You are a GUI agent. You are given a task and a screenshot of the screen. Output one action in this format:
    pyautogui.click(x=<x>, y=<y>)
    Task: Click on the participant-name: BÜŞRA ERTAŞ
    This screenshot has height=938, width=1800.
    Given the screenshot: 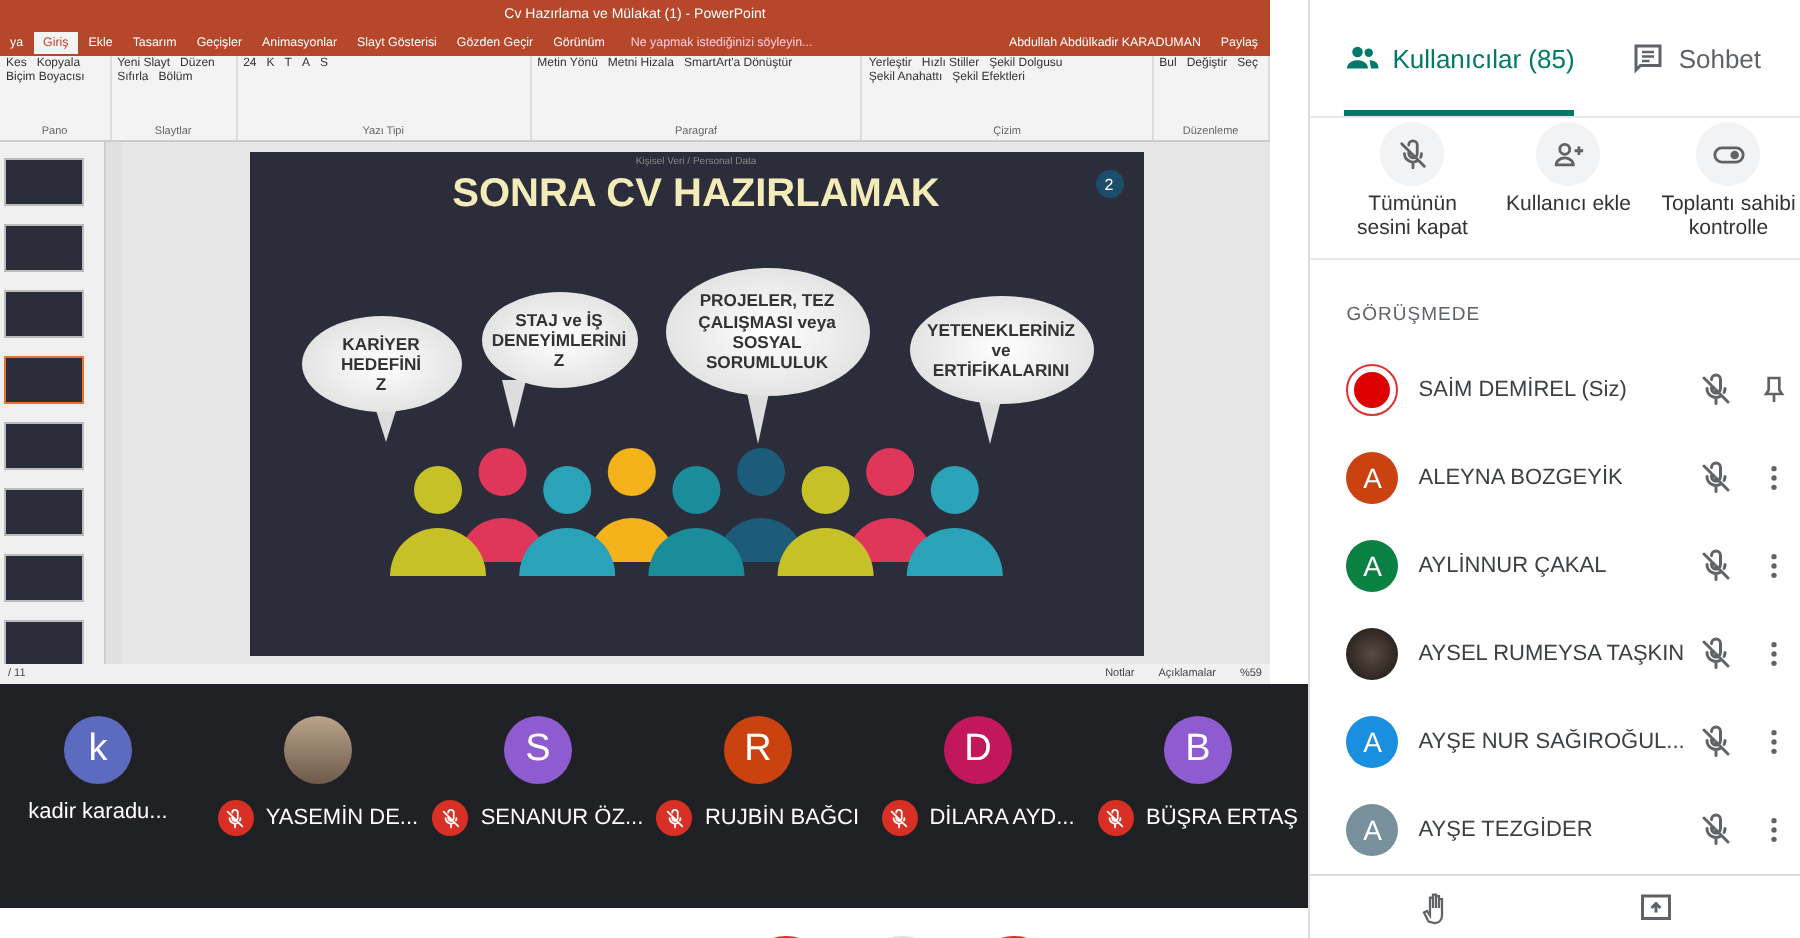 What is the action you would take?
    pyautogui.click(x=1221, y=818)
    